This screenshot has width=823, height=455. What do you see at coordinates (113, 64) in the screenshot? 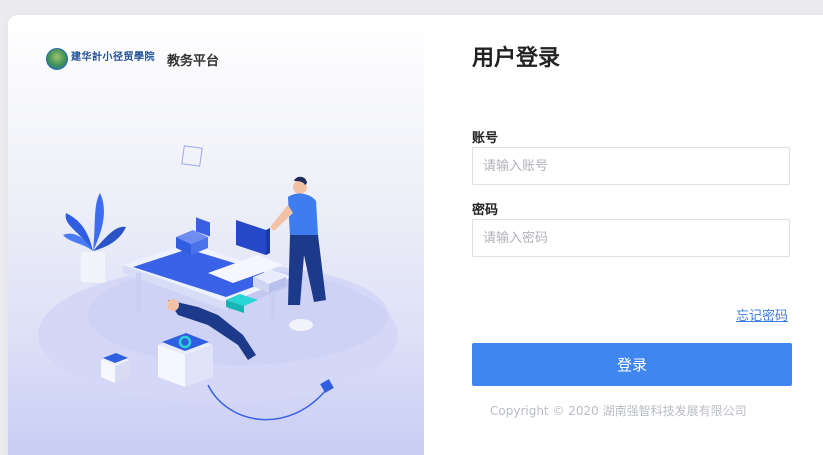
I see `school-logo-subtext` at bounding box center [113, 64].